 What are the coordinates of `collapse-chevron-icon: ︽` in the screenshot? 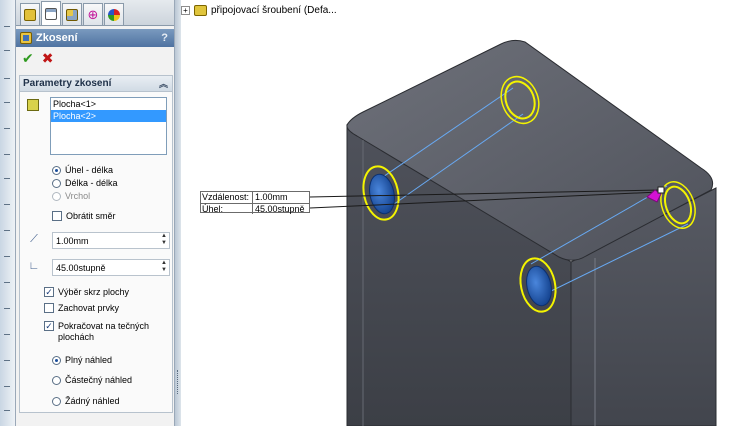 It's located at (163, 83).